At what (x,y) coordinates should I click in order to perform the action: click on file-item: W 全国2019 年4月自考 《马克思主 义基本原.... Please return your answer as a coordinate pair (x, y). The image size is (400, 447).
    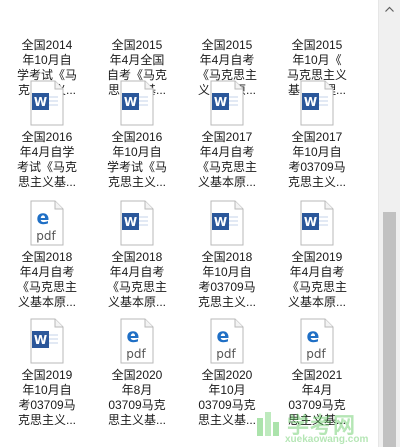
    Looking at the image, I should click on (317, 255).